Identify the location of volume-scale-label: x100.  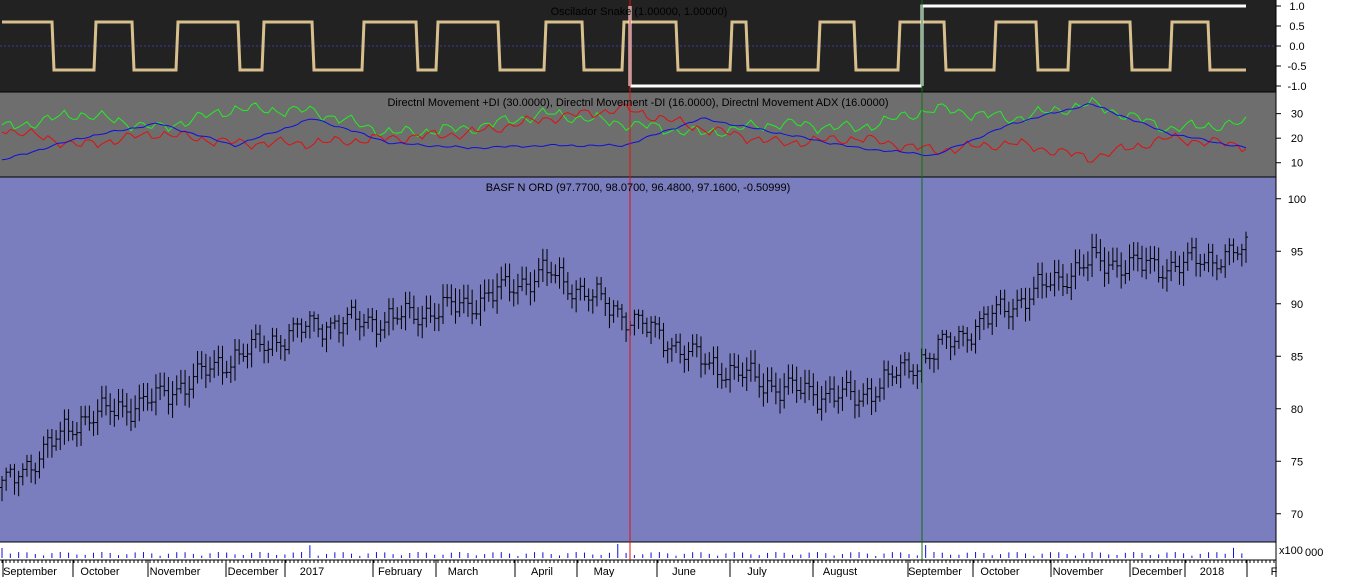
(1291, 551).